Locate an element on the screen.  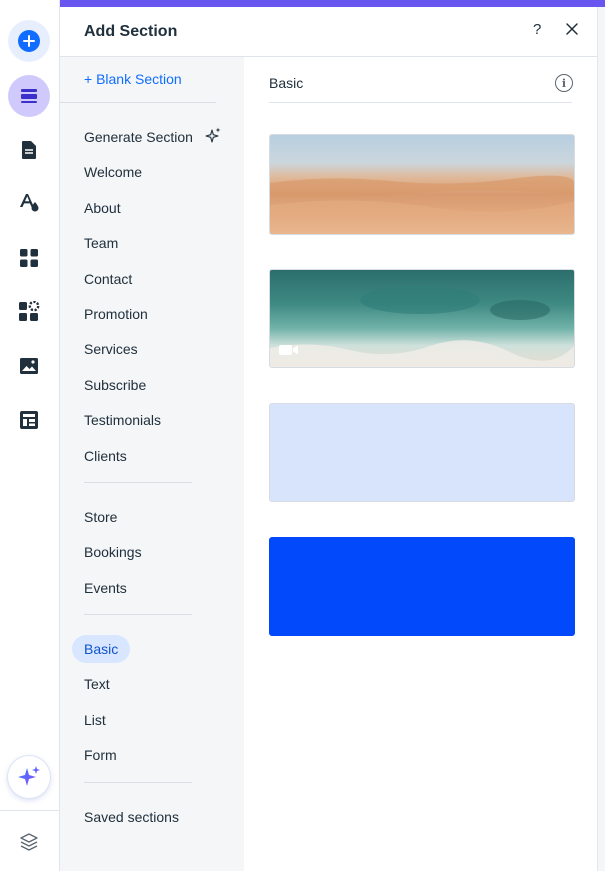
ai-assistant-button is located at coordinates (29, 777).